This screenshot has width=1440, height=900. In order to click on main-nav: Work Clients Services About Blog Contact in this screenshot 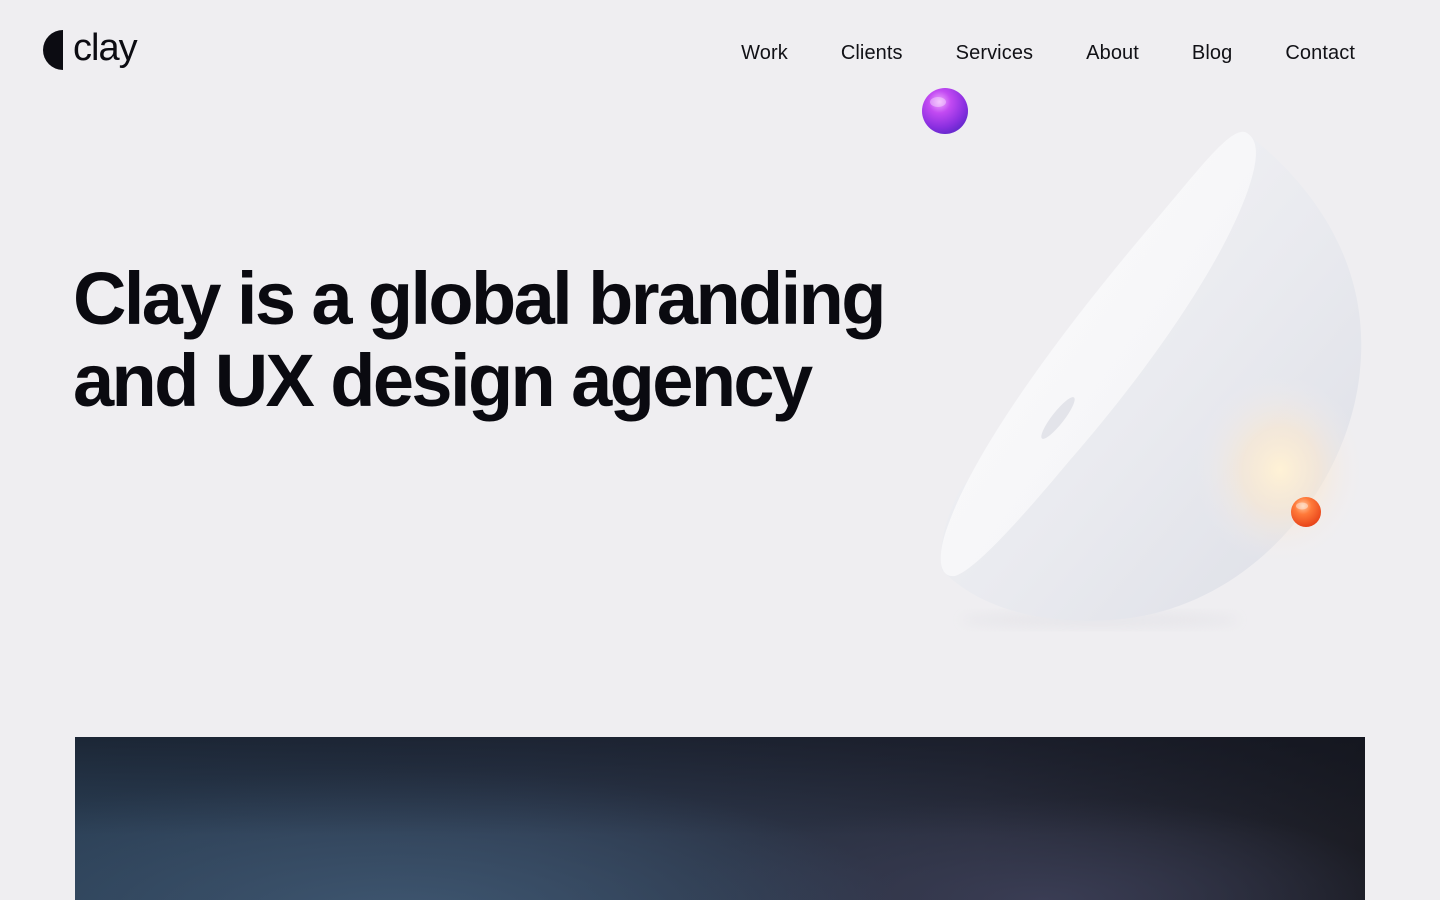, I will do `click(1048, 53)`.